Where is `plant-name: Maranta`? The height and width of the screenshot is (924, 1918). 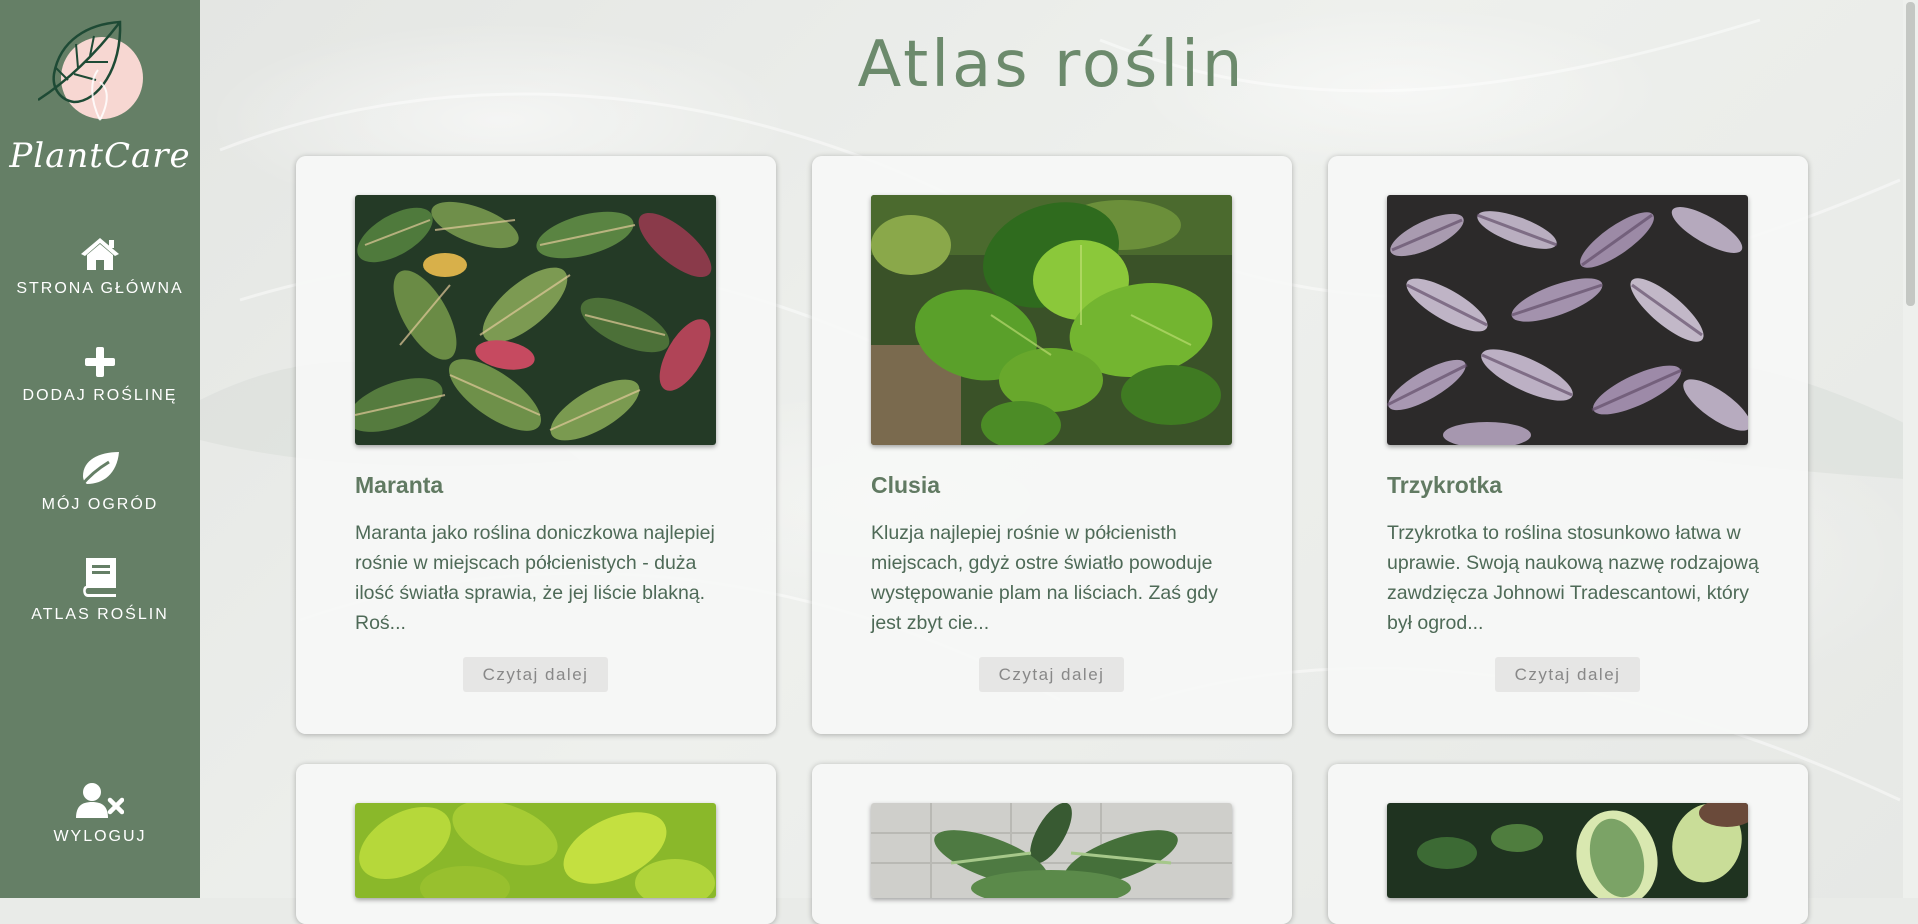 plant-name: Maranta is located at coordinates (399, 485).